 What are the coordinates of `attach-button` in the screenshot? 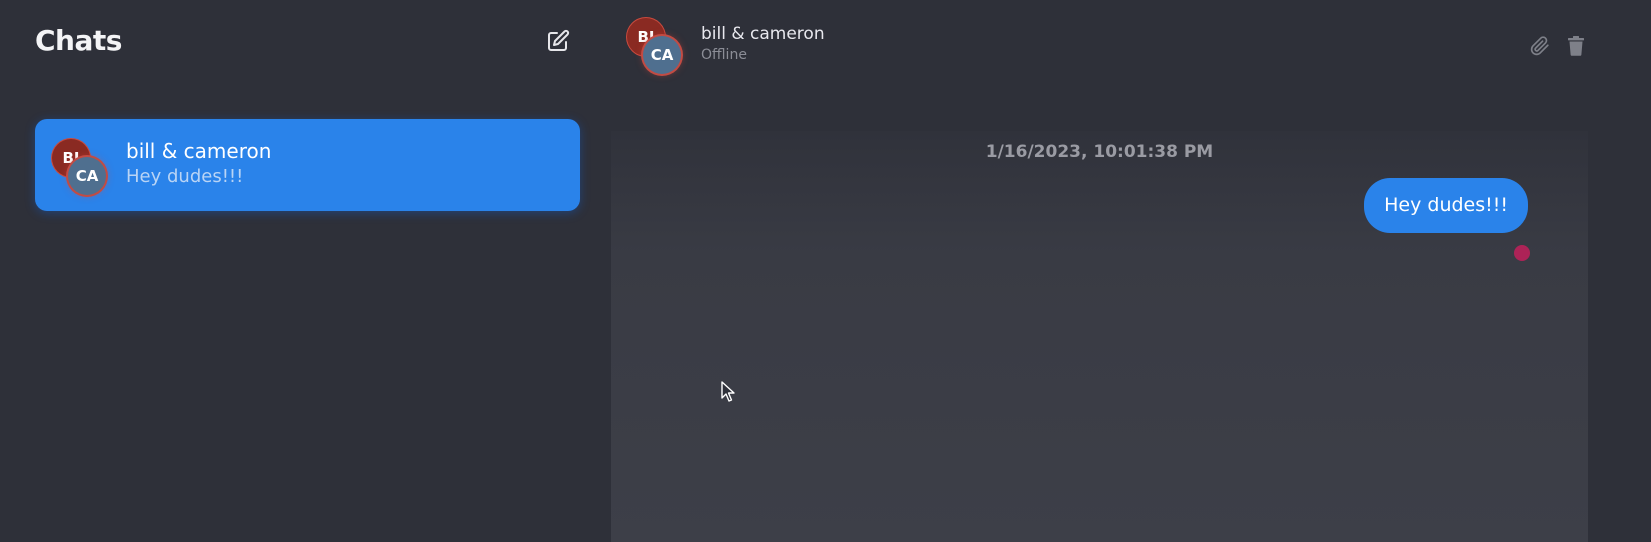 It's located at (1540, 46).